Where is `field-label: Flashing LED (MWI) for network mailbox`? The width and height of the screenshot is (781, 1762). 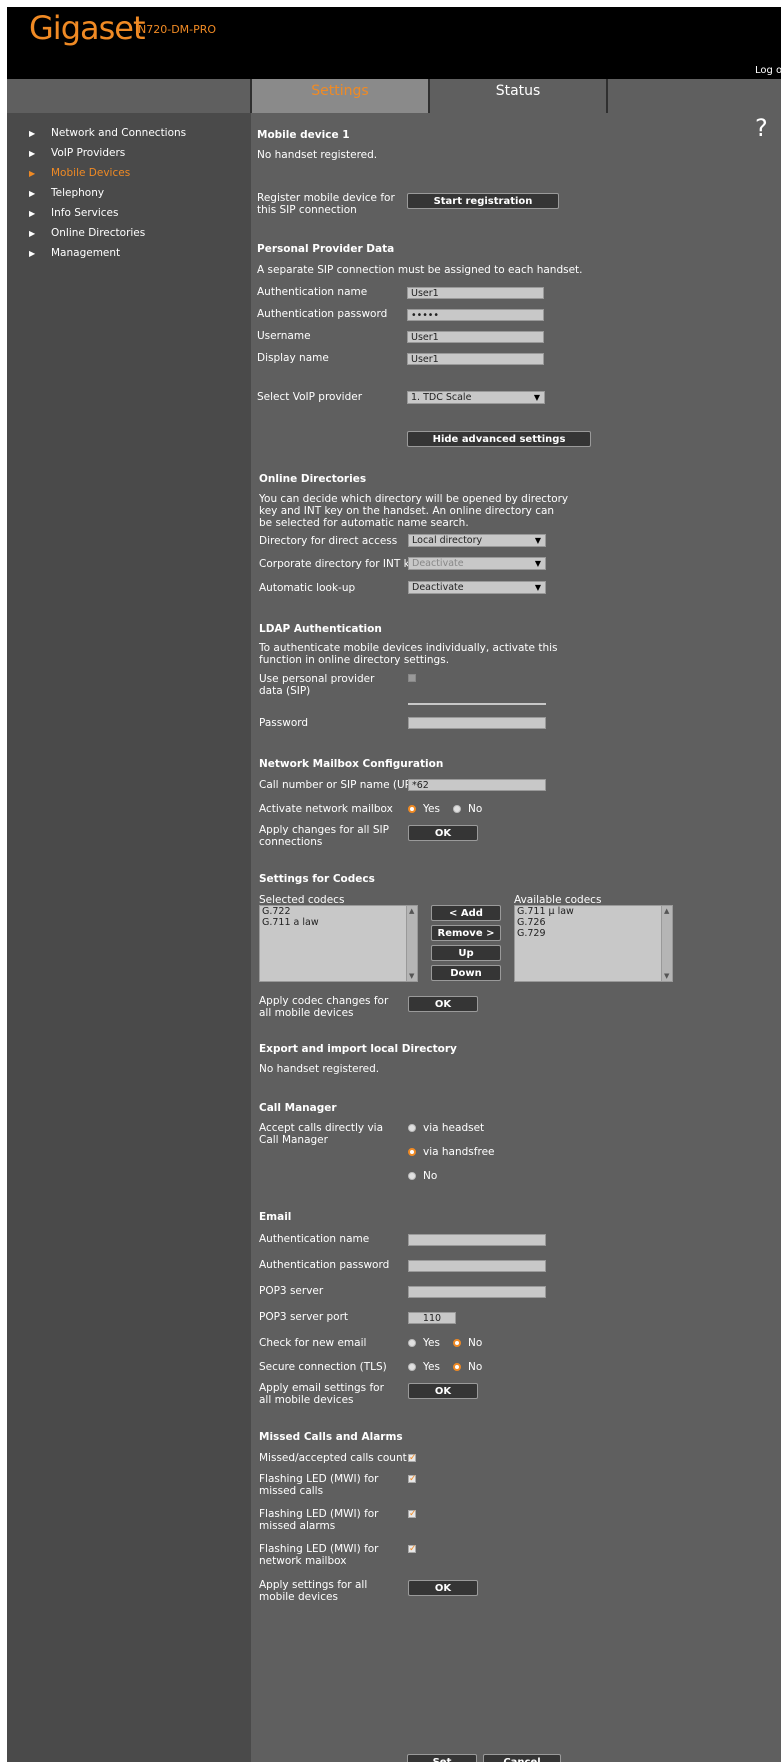 field-label: Flashing LED (MWI) for network mailbox is located at coordinates (319, 1555).